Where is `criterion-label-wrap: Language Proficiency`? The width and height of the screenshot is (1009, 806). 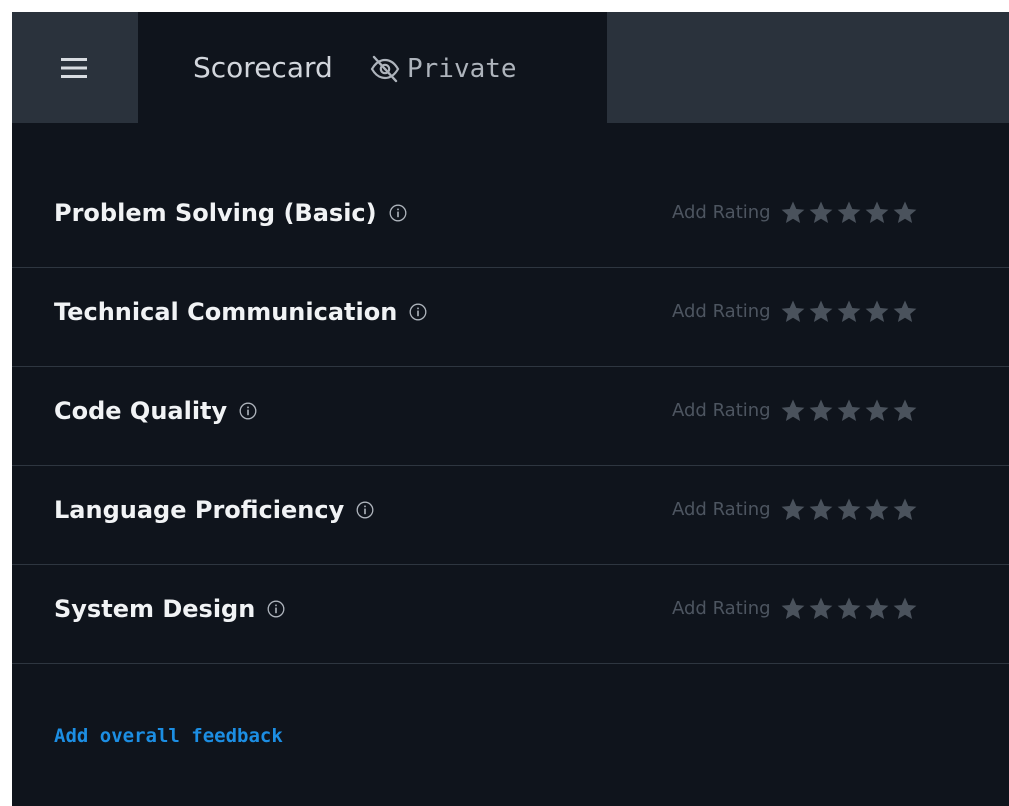 criterion-label-wrap: Language Proficiency is located at coordinates (214, 510).